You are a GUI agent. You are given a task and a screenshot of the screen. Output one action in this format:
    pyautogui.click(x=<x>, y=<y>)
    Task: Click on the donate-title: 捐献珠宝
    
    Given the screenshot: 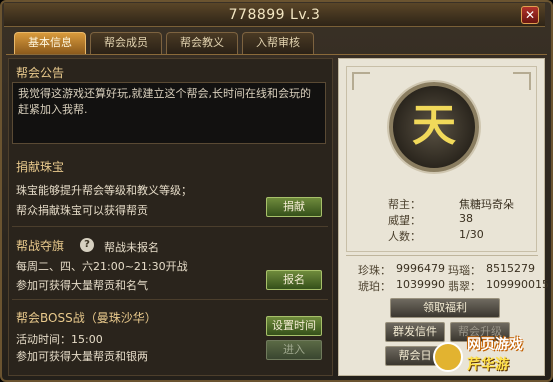 What is the action you would take?
    pyautogui.click(x=40, y=167)
    